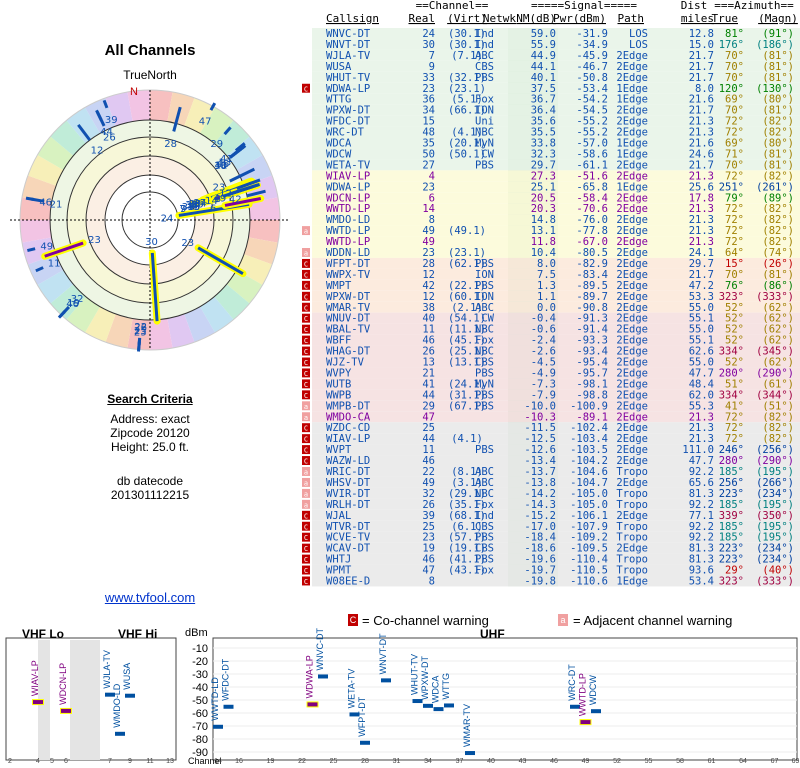 This screenshot has width=800, height=768. Describe the element at coordinates (200, 727) in the screenshot. I see `y-tick-label: -70` at that location.